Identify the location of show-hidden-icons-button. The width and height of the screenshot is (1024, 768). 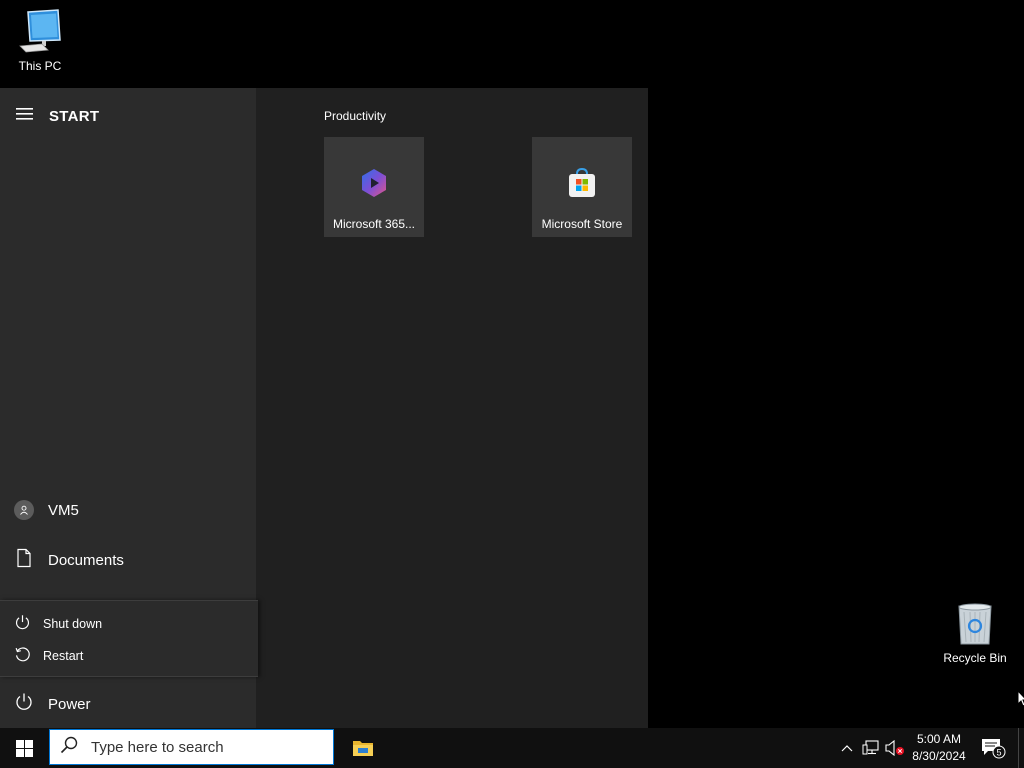
(847, 748).